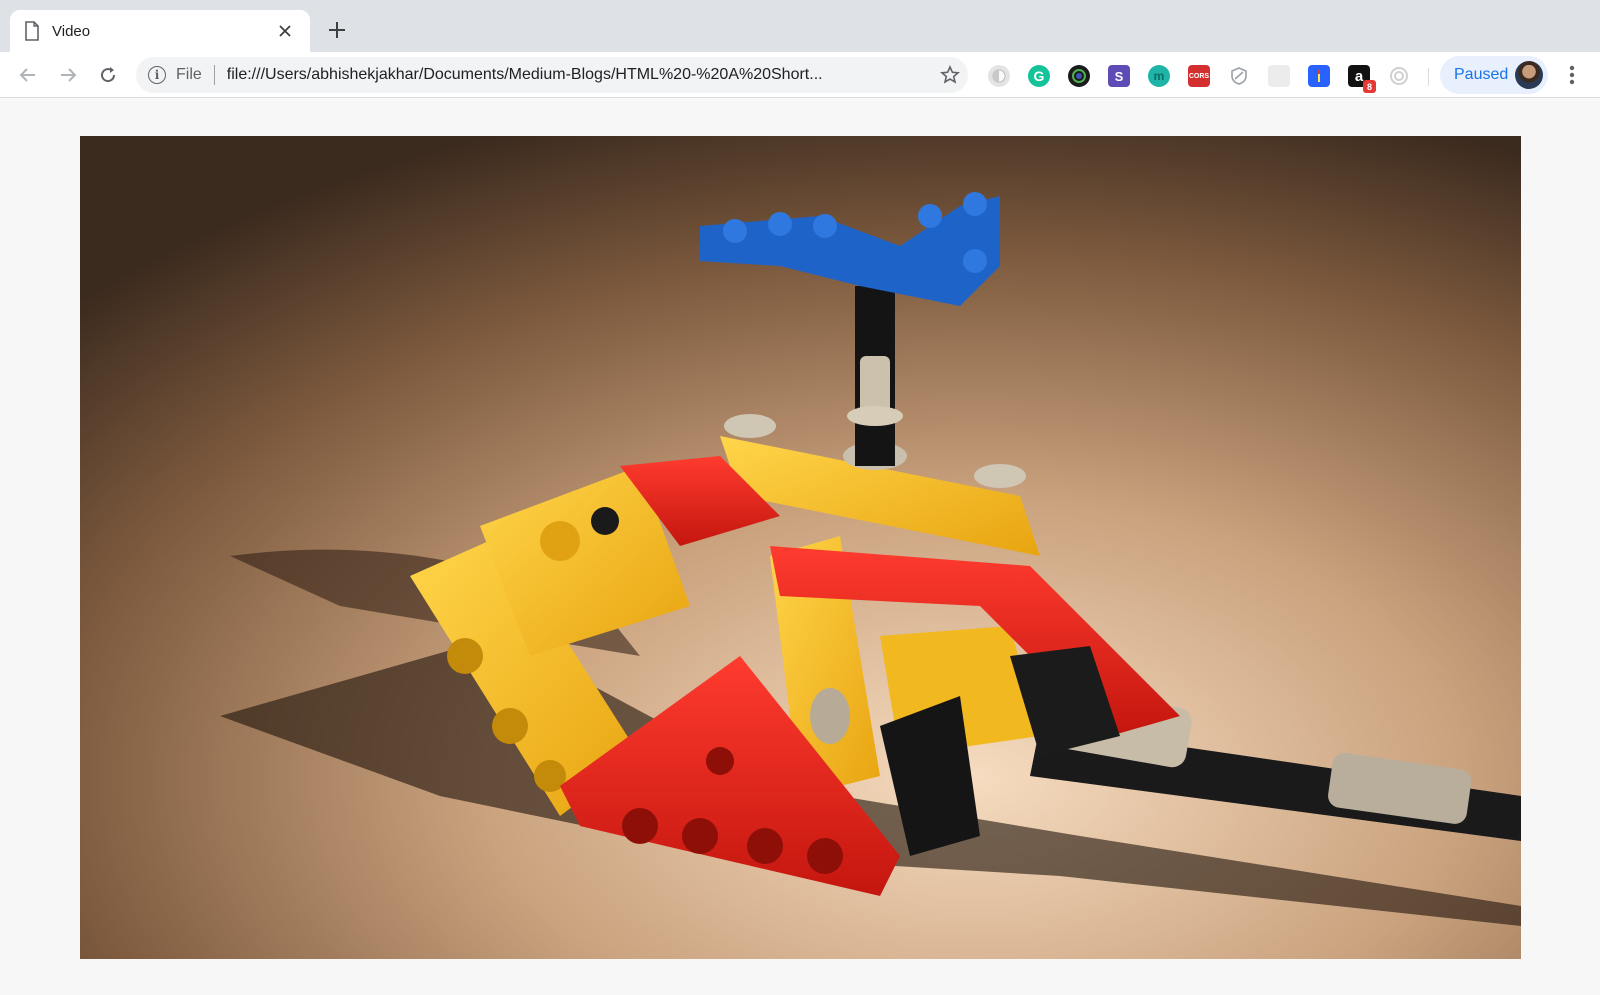 This screenshot has width=1600, height=995. I want to click on tab-strip: Video, so click(800, 26).